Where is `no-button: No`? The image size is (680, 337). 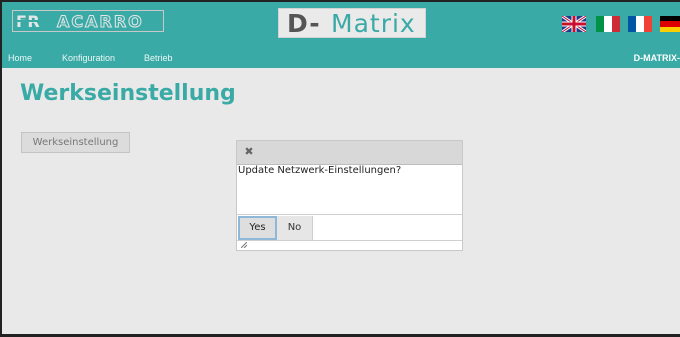 no-button: No is located at coordinates (295, 228).